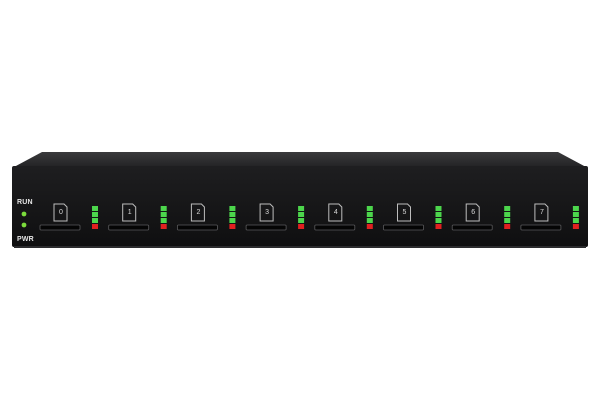  I want to click on pwr-led, so click(24, 225).